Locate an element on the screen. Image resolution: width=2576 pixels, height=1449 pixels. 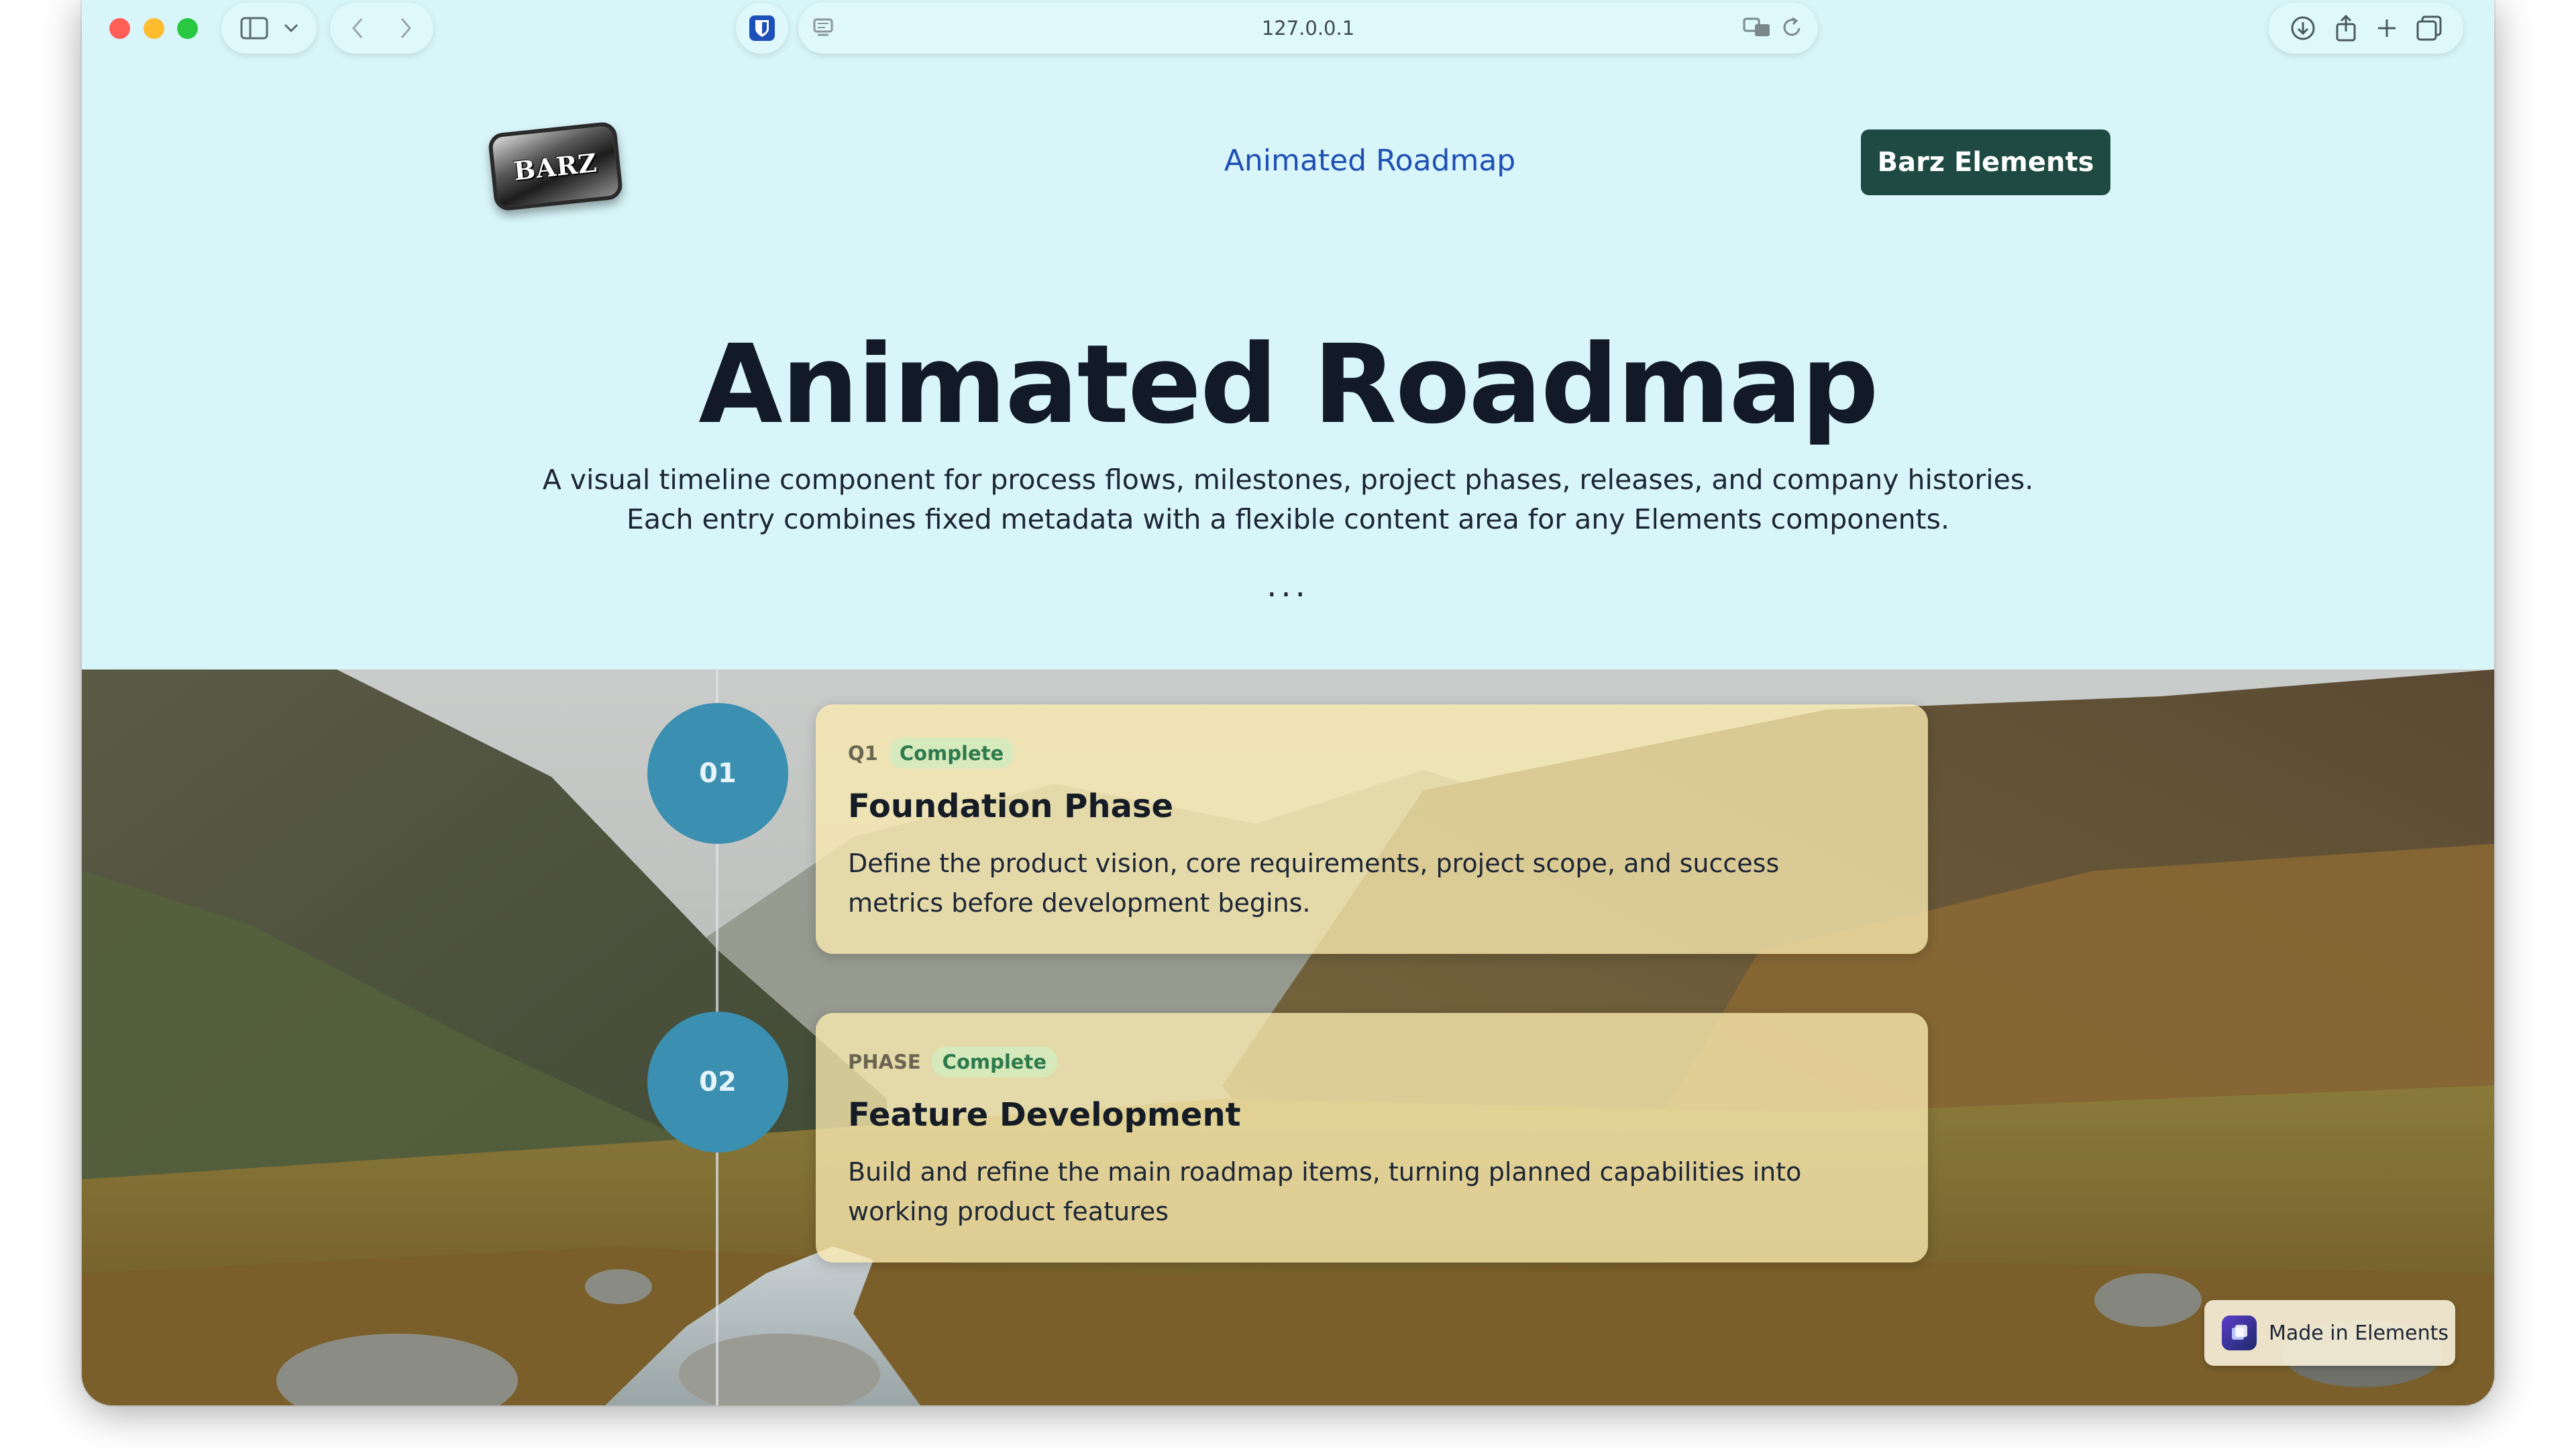
url-text: 127.0.0.1 is located at coordinates (1308, 28).